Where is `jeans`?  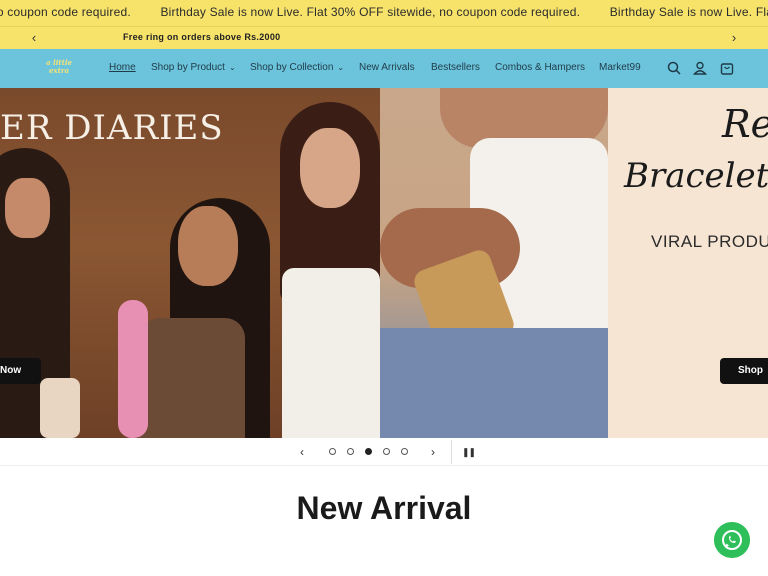
jeans is located at coordinates (494, 383).